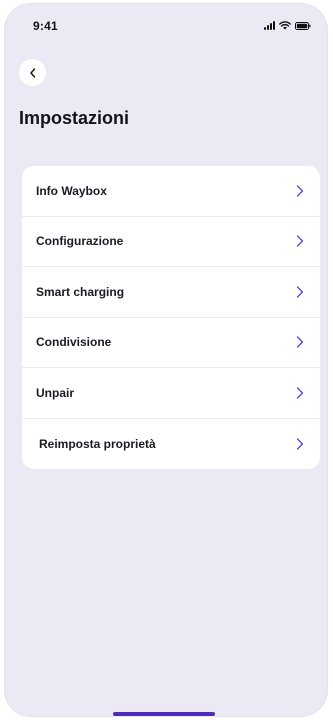 Image resolution: width=333 pixels, height=720 pixels. I want to click on settings-item-label: Unpair, so click(55, 392).